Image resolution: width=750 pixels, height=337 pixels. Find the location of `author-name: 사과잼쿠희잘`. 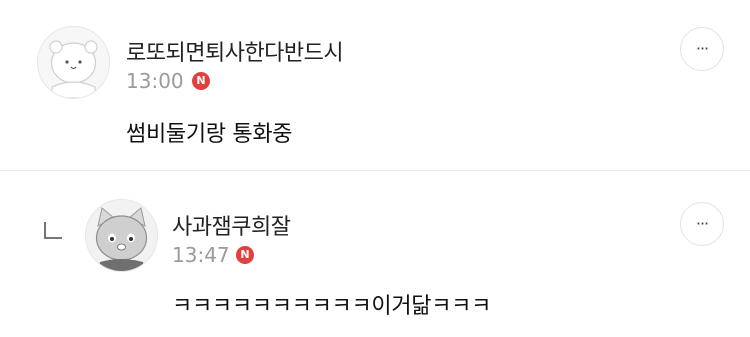

author-name: 사과잼쿠희잘 is located at coordinates (231, 225).